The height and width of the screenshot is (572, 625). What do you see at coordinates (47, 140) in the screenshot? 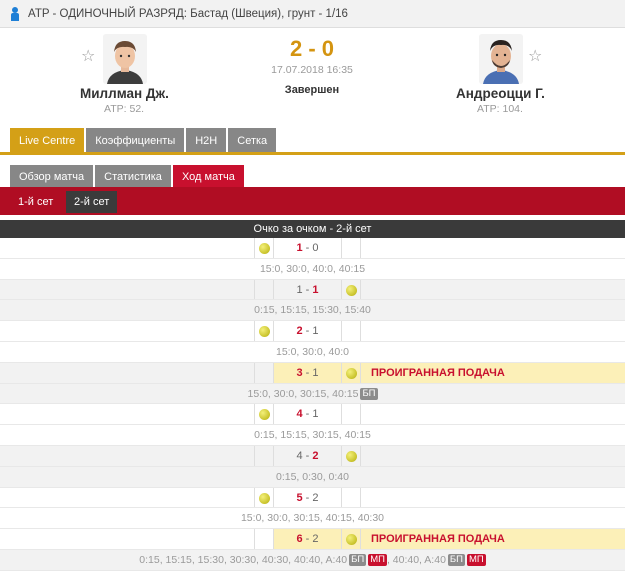
I see `tab-live-centre: Live Centre` at bounding box center [47, 140].